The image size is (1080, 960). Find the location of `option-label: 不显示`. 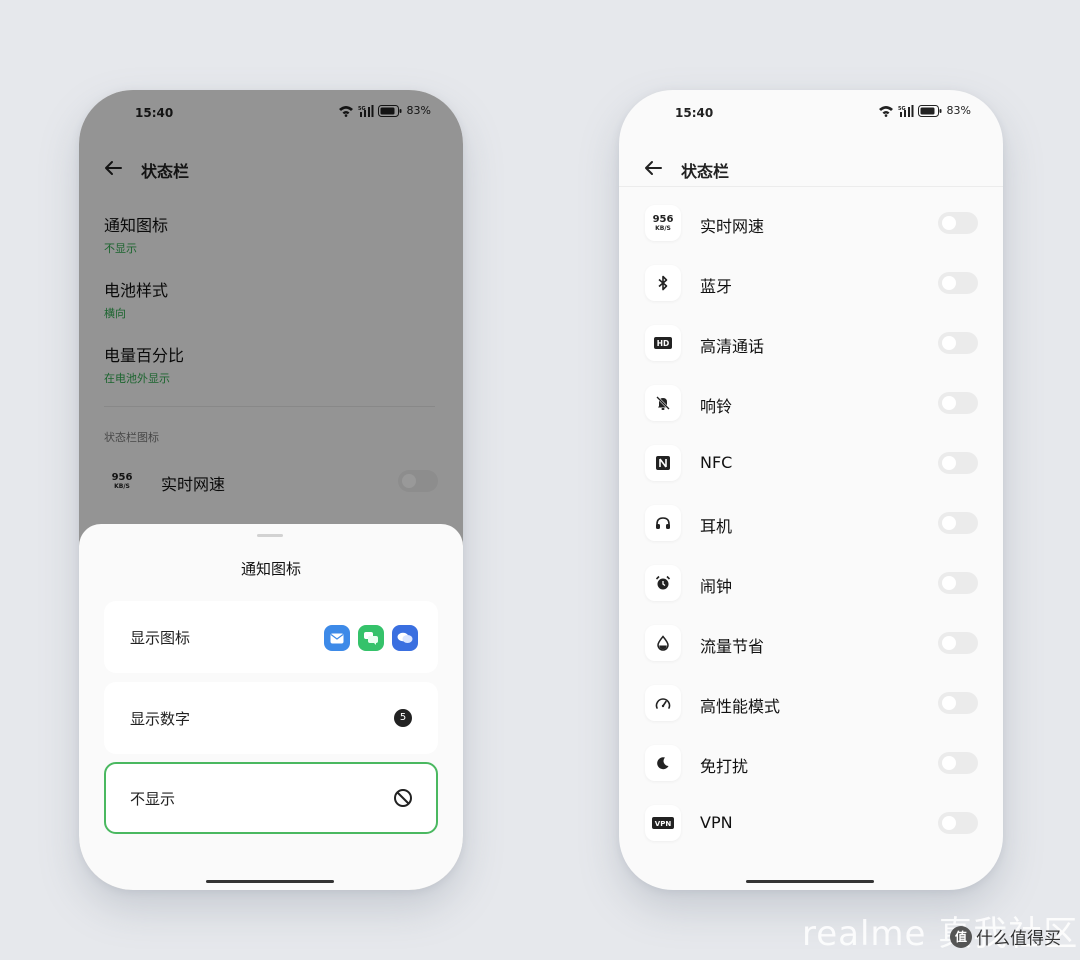

option-label: 不显示 is located at coordinates (153, 799).